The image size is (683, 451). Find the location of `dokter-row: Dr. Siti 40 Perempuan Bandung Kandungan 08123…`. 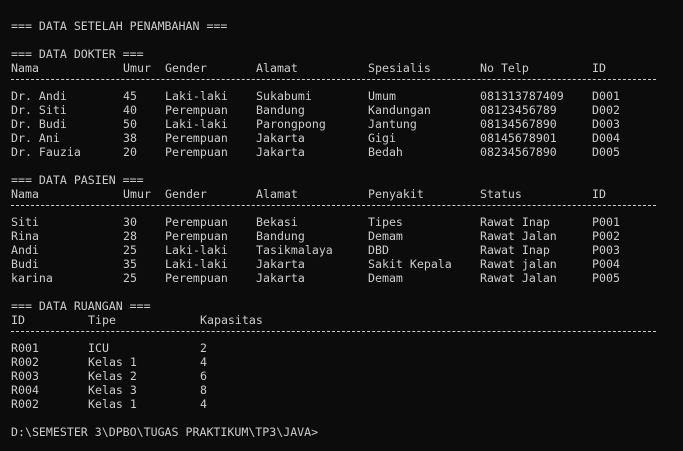

dokter-row: Dr. Siti 40 Perempuan Bandung Kandungan 08123… is located at coordinates (341, 110).